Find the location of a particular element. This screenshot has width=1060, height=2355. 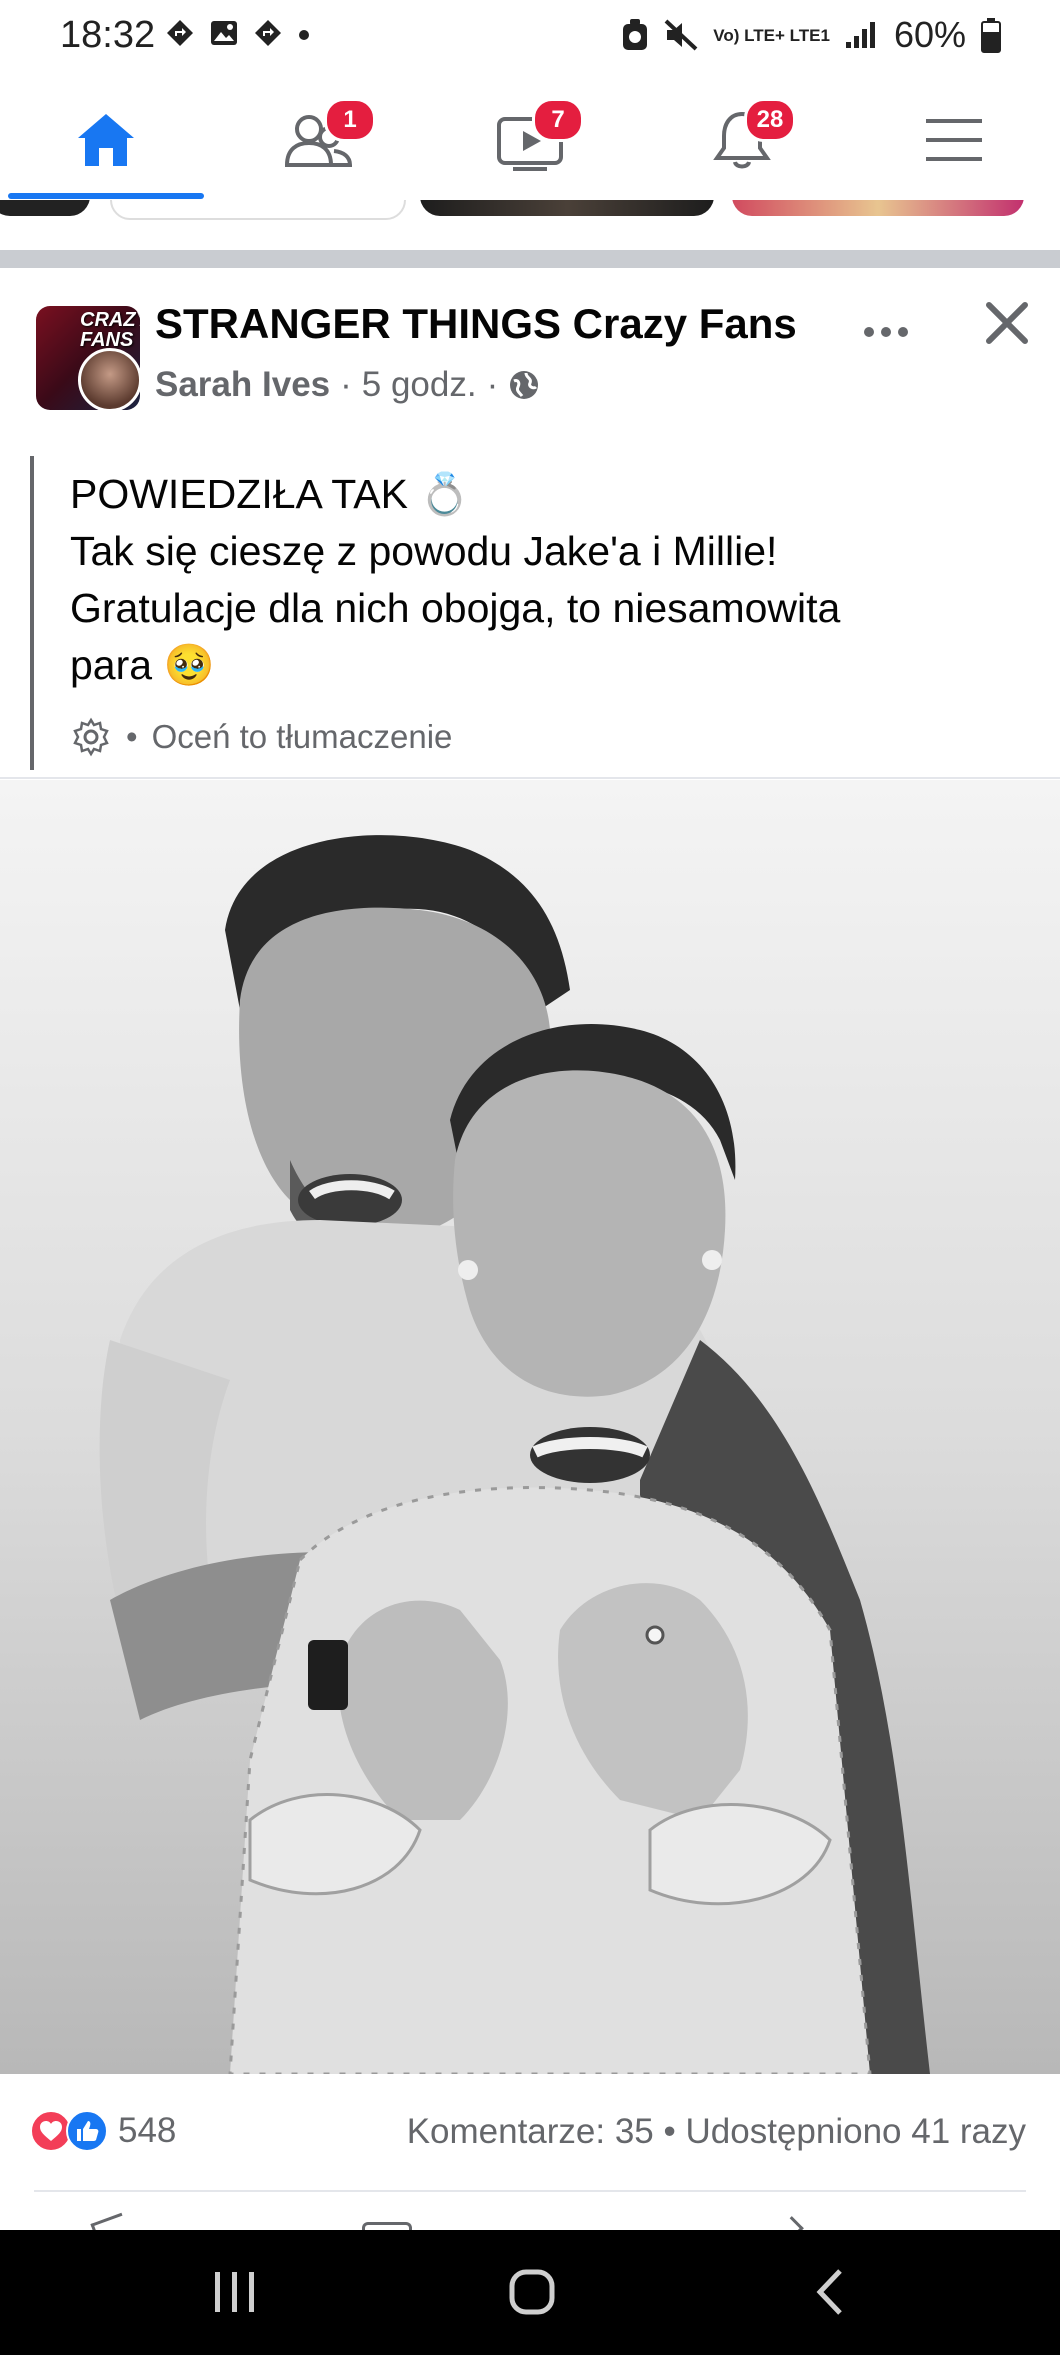

image-icon is located at coordinates (224, 33).